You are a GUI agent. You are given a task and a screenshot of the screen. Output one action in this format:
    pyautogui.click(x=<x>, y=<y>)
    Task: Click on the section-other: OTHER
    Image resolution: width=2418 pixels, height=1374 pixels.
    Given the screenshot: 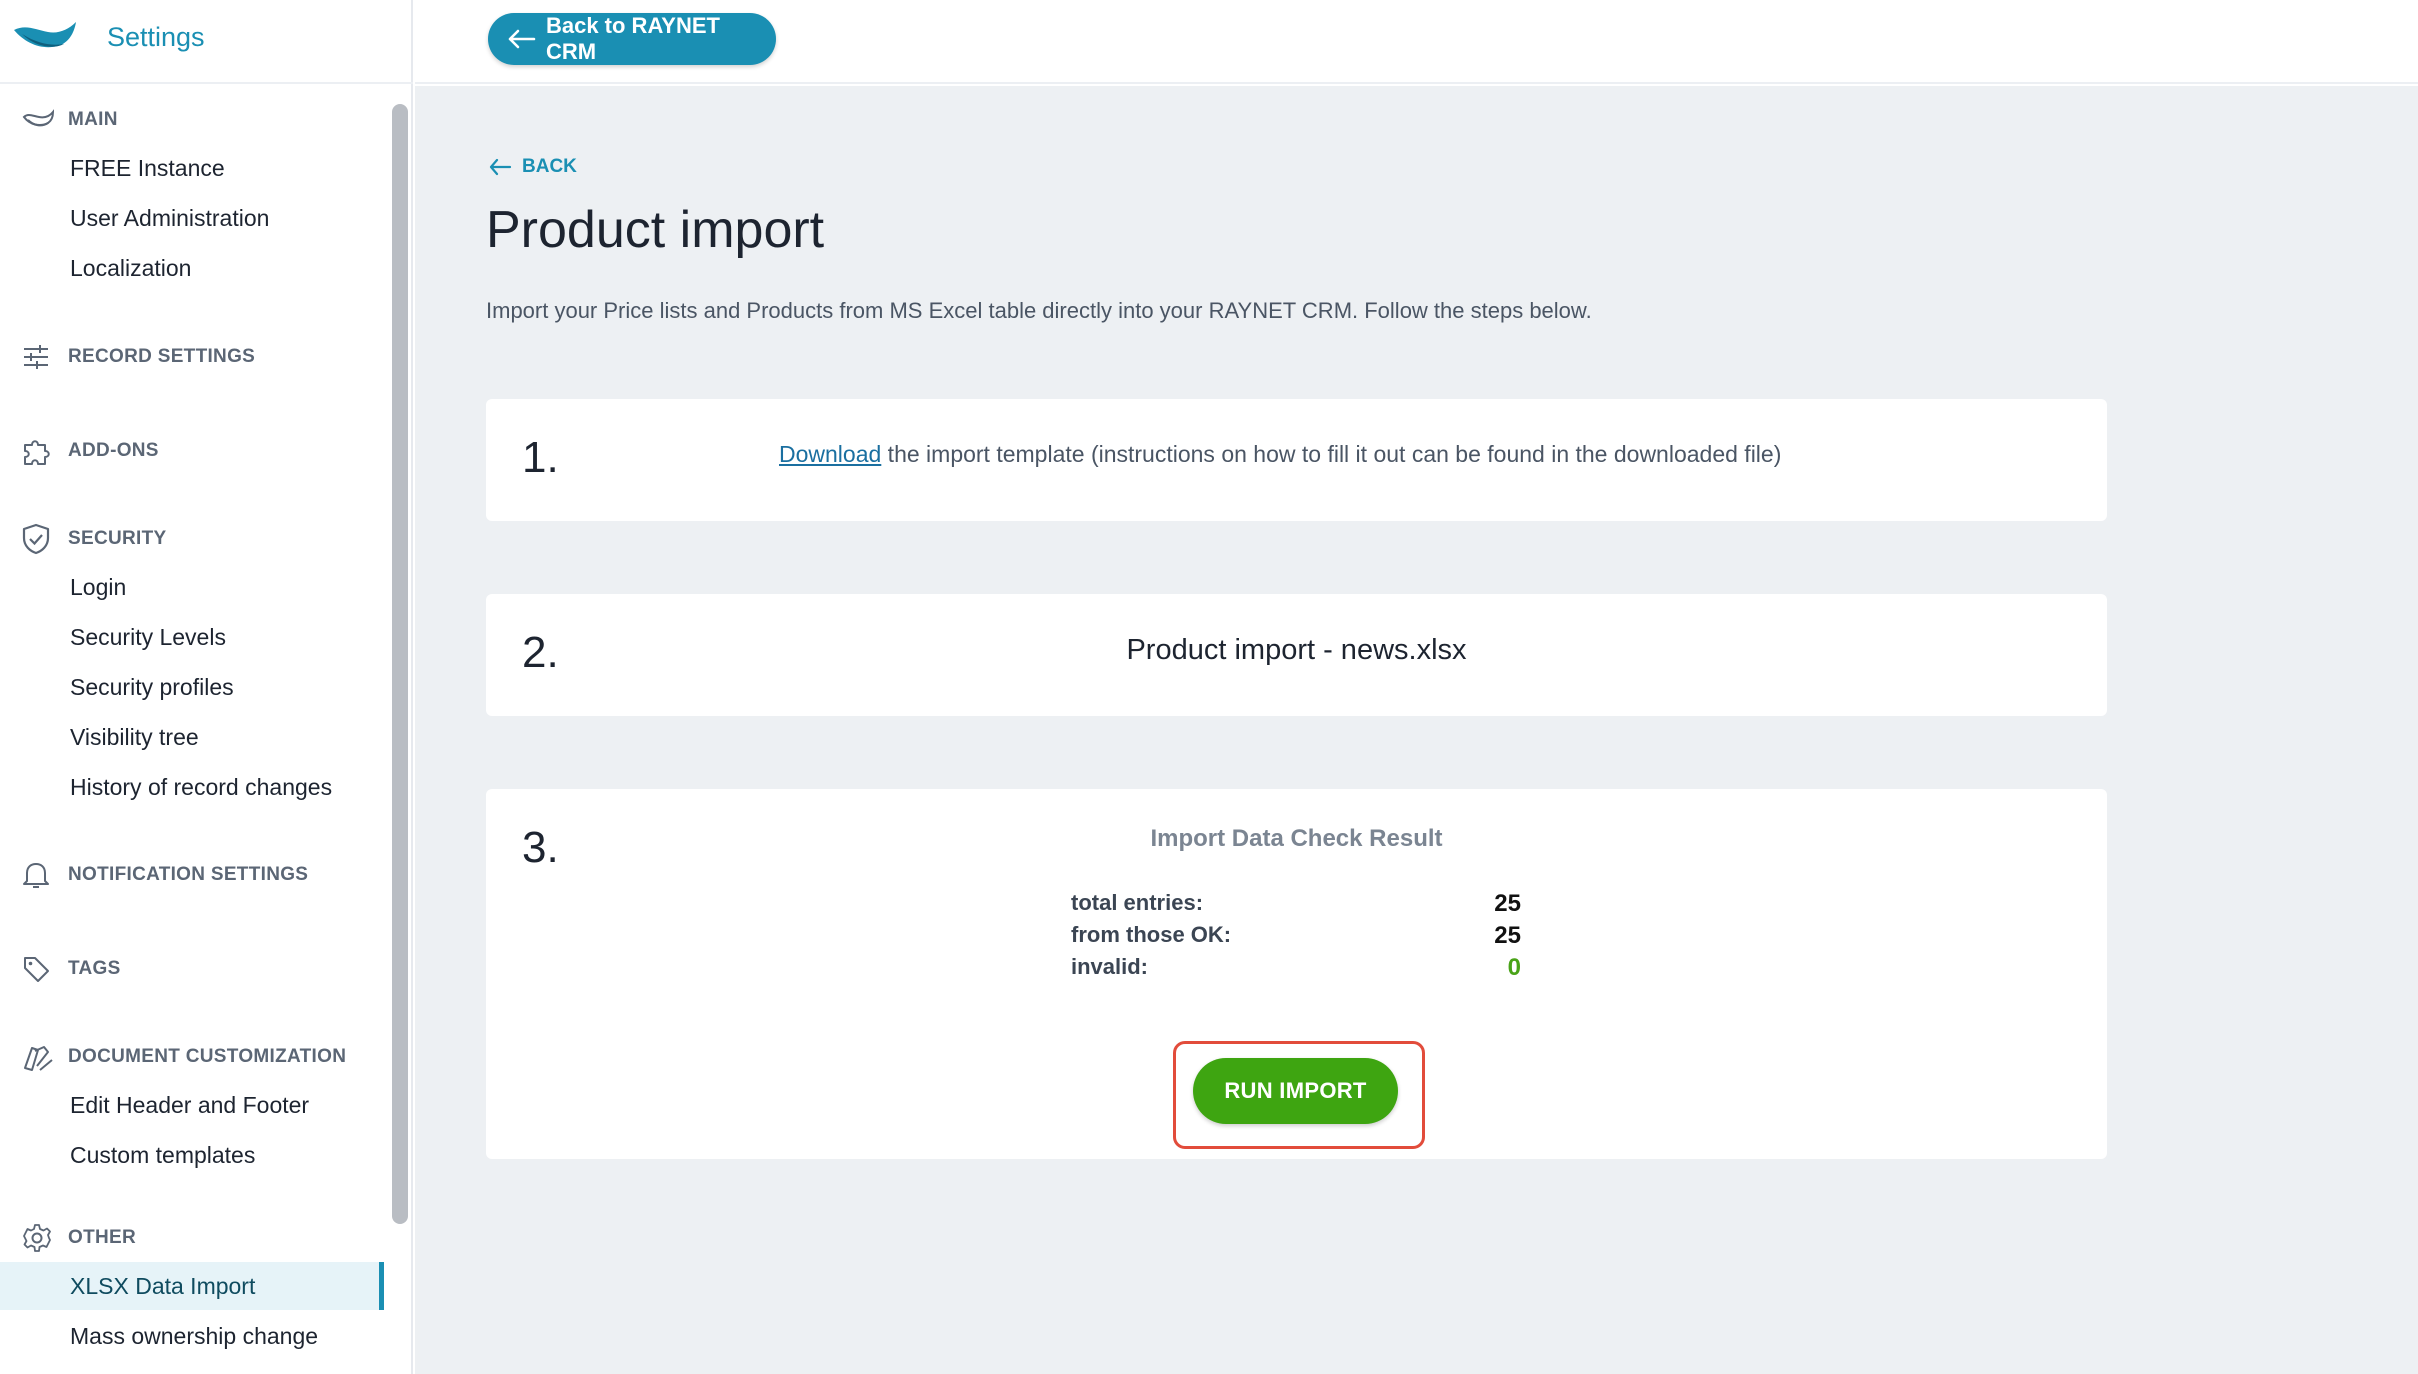 What is the action you would take?
    pyautogui.click(x=79, y=1238)
    